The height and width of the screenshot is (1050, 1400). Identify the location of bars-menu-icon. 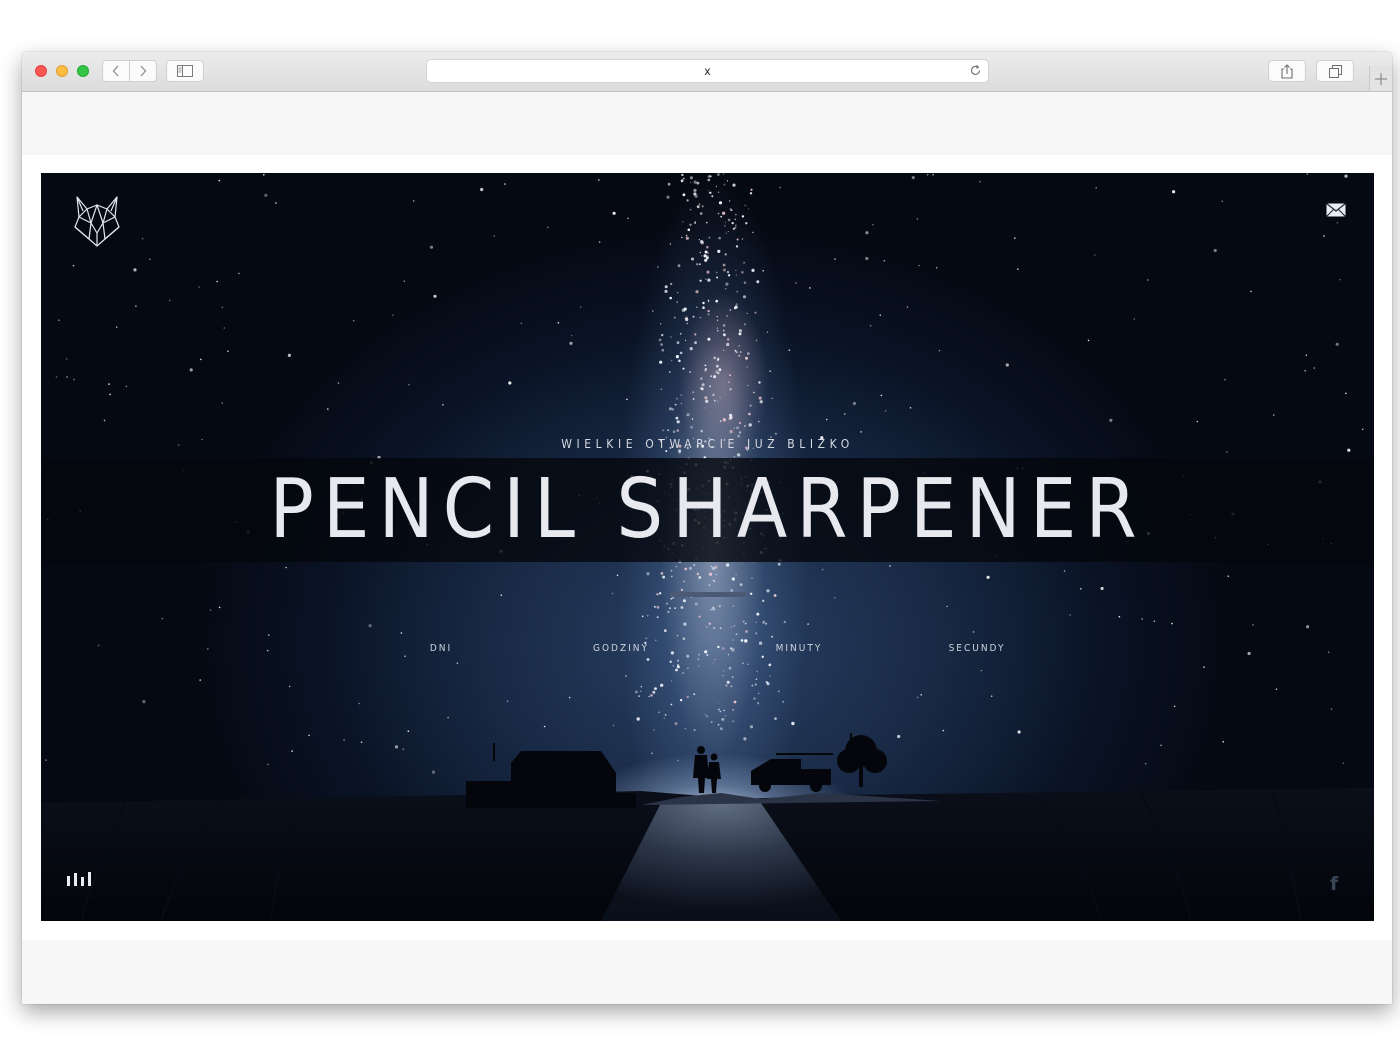
(79, 879).